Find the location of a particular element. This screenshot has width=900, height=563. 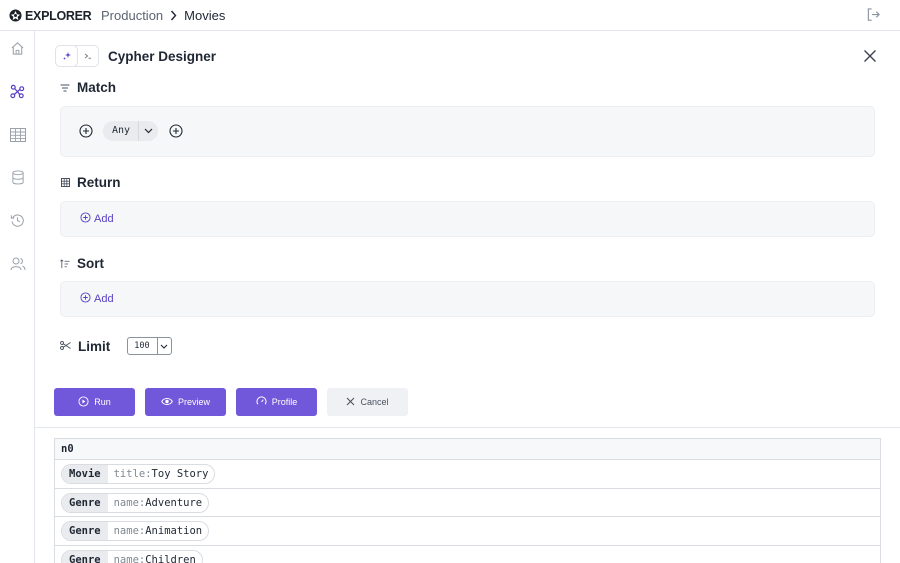

return-label: Return is located at coordinates (99, 182).